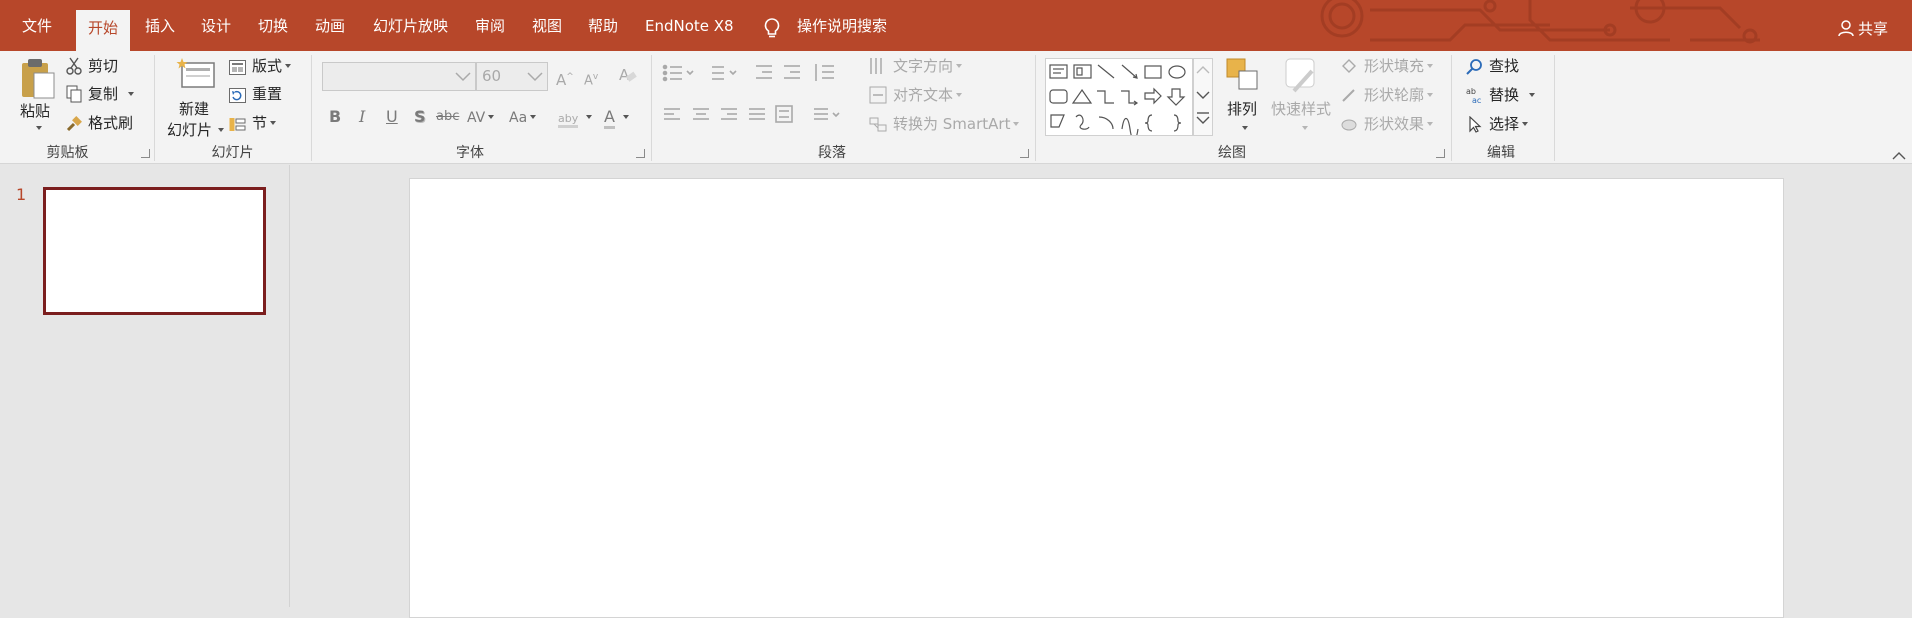  What do you see at coordinates (273, 26) in the screenshot?
I see `tab-transitions: 切换` at bounding box center [273, 26].